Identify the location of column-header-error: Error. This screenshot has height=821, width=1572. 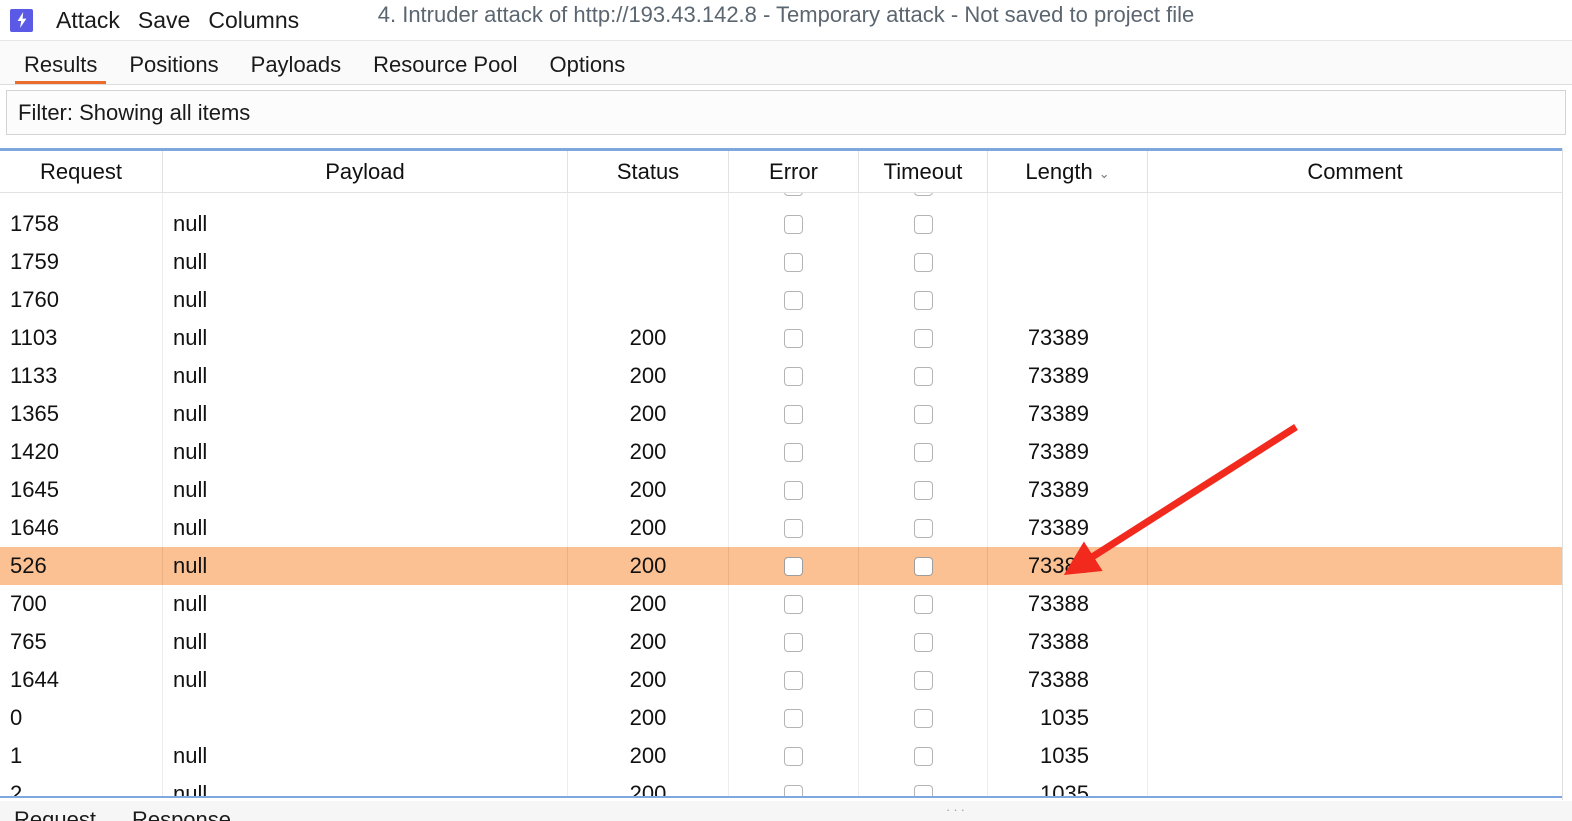
(794, 171).